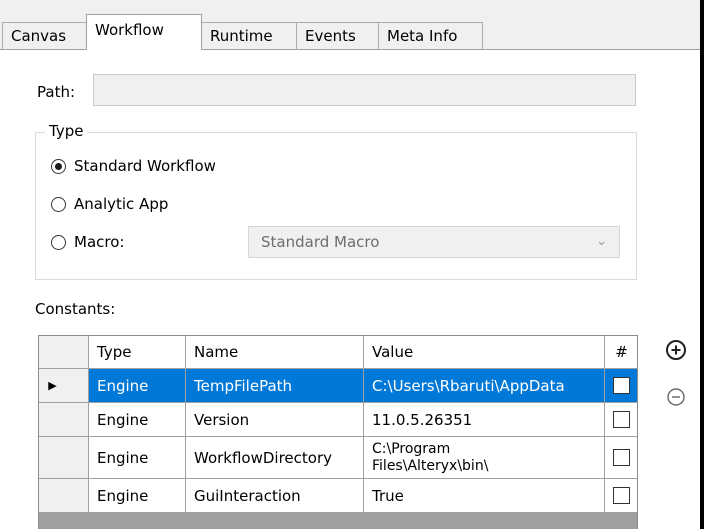 The width and height of the screenshot is (704, 529). What do you see at coordinates (64, 386) in the screenshot?
I see `row-header: ▶` at bounding box center [64, 386].